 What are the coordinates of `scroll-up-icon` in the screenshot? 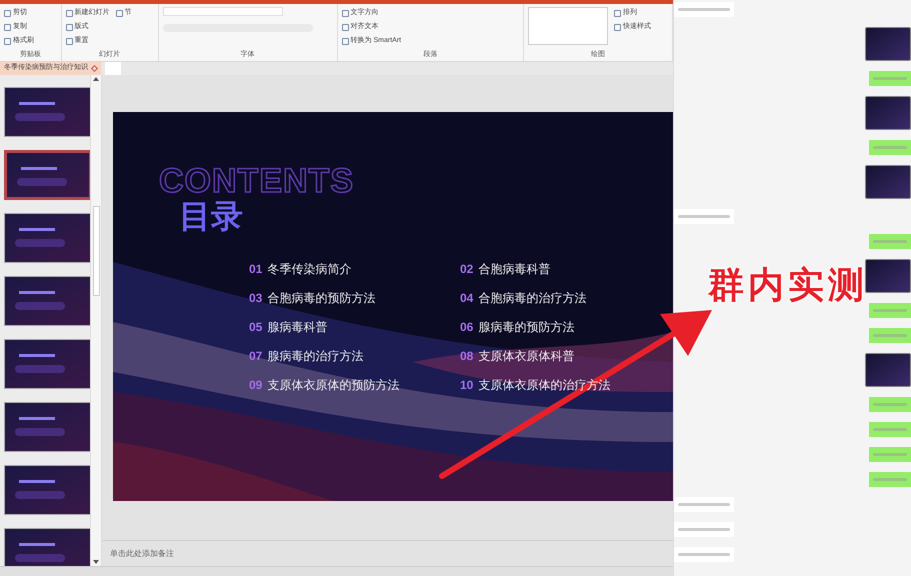 It's located at (96, 79).